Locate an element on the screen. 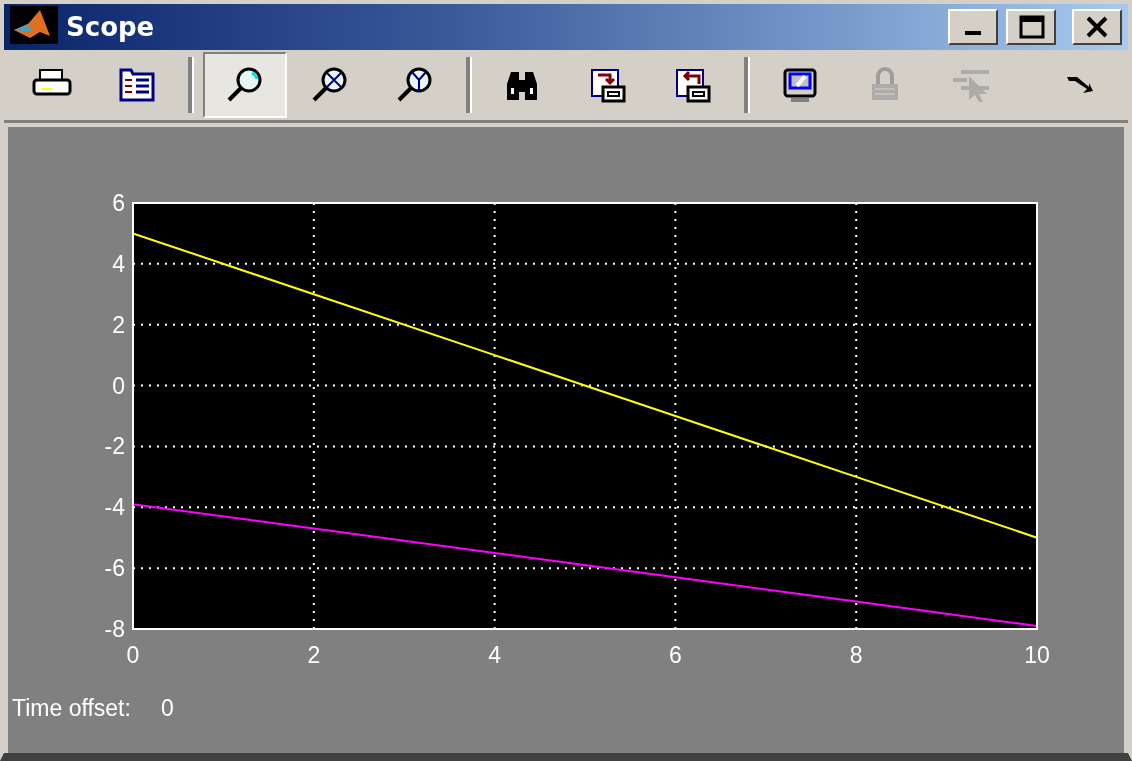 The width and height of the screenshot is (1132, 761). x-axis-tick-label: 10 is located at coordinates (1037, 655).